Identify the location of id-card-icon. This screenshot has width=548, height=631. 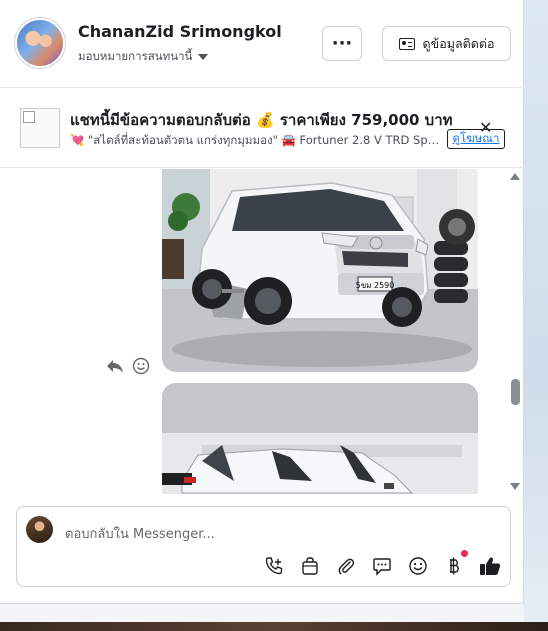
(406, 43).